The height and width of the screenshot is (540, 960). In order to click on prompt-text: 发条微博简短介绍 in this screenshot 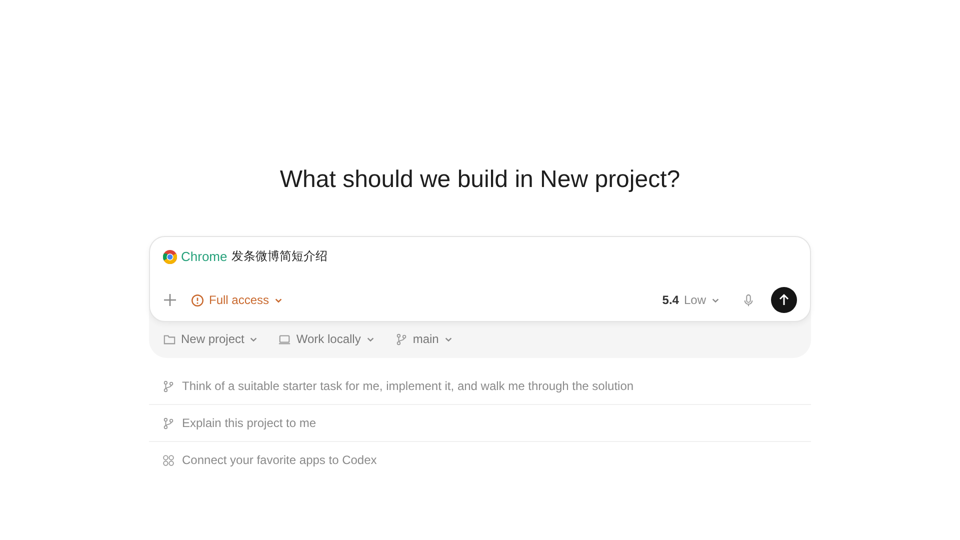, I will do `click(279, 256)`.